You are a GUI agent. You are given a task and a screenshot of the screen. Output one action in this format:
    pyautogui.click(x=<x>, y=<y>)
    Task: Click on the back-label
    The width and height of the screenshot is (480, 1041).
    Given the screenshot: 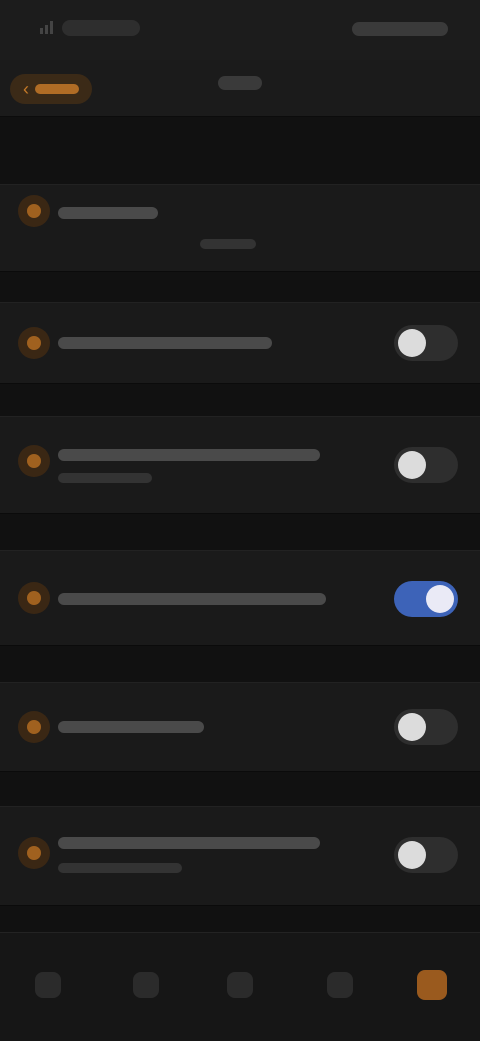 What is the action you would take?
    pyautogui.click(x=57, y=89)
    